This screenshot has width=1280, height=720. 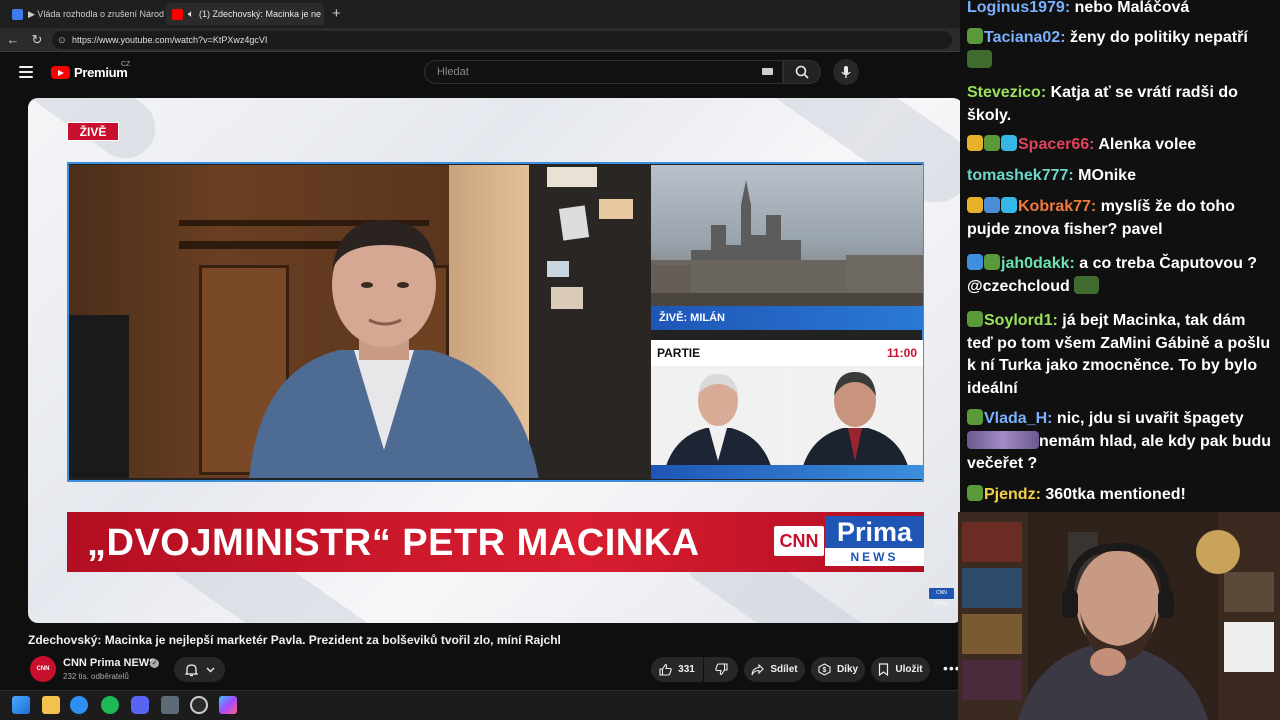 What do you see at coordinates (774, 669) in the screenshot?
I see `share-button: Sdílet` at bounding box center [774, 669].